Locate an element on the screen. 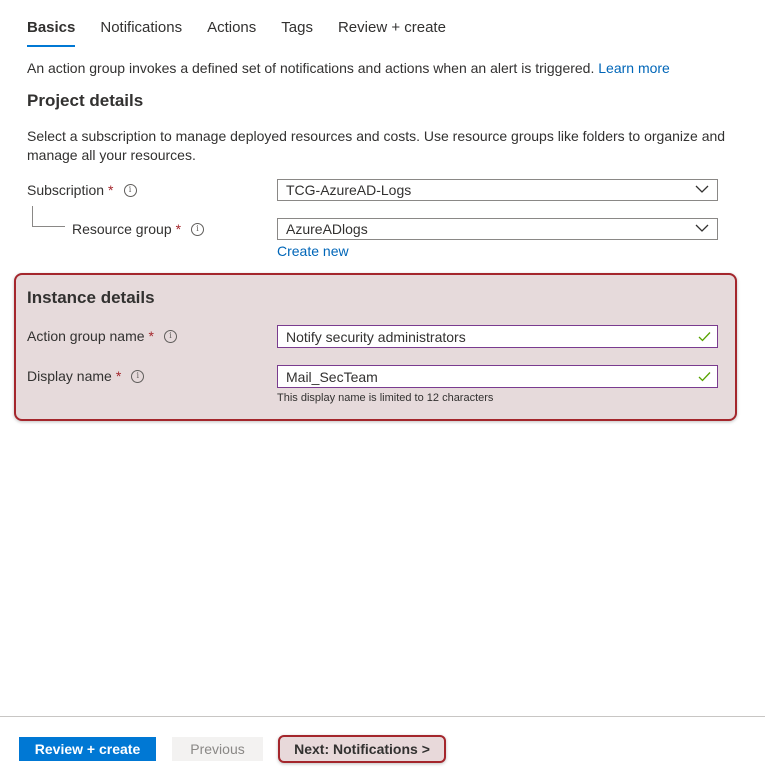  tree-connector is located at coordinates (48, 216).